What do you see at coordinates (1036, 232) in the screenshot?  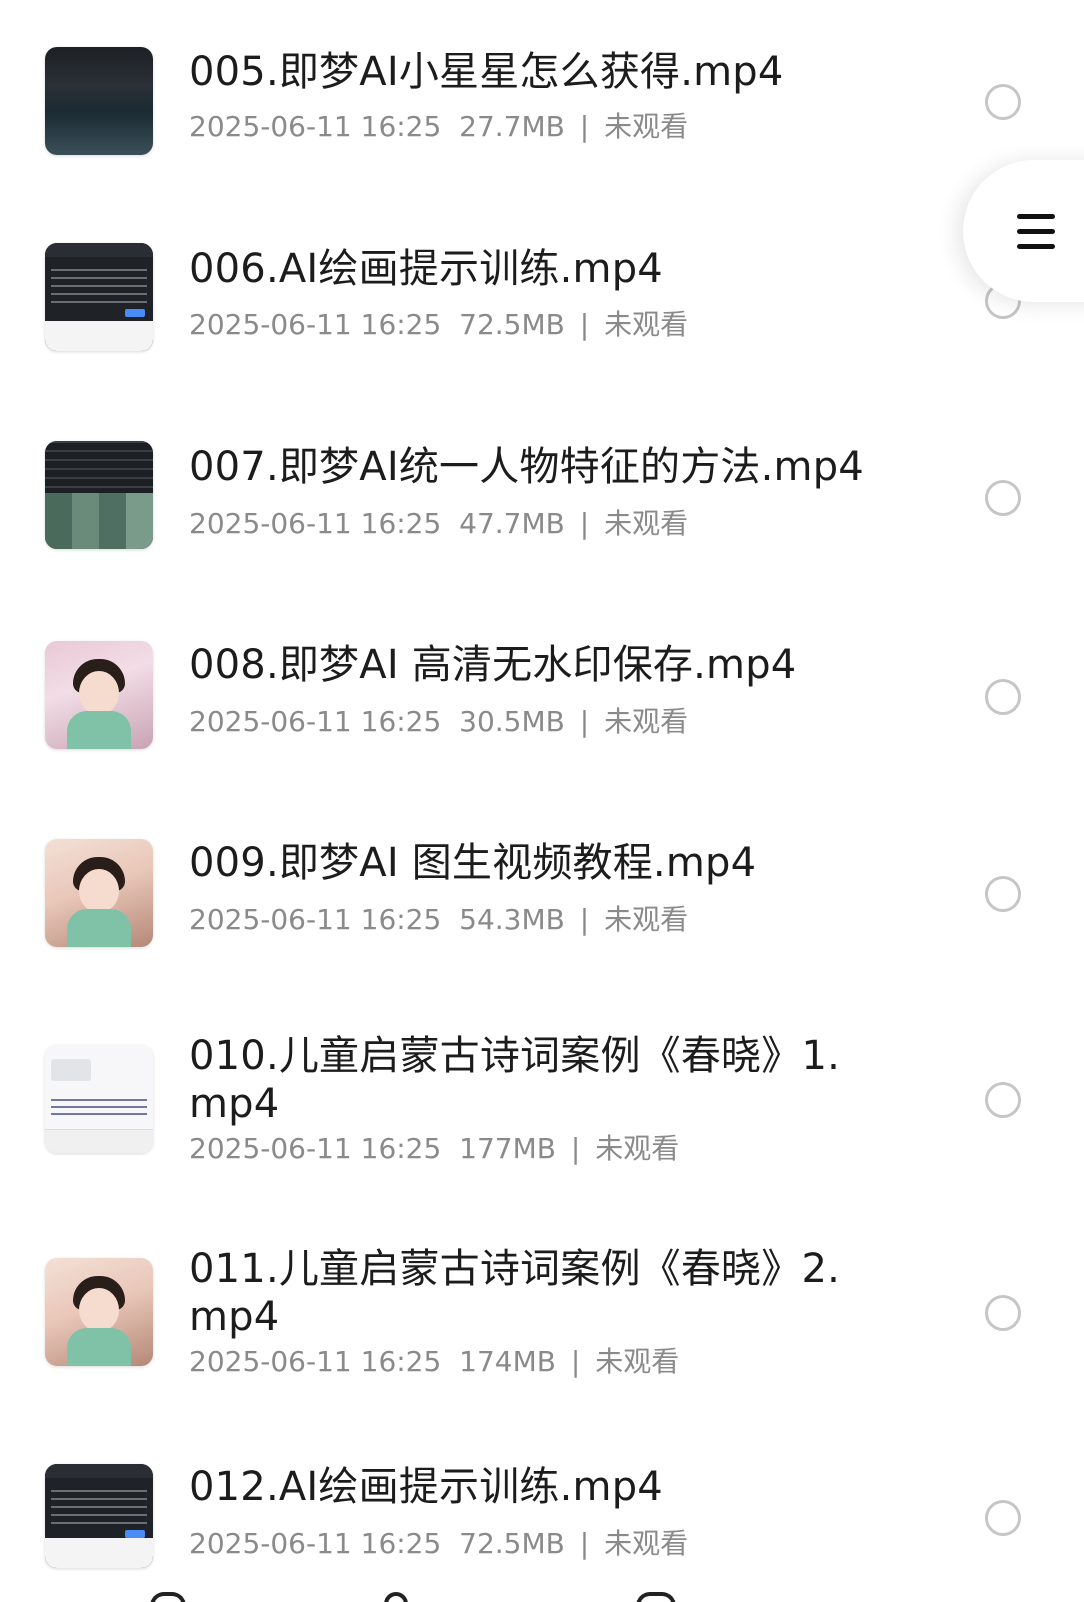 I see `menu-icon` at bounding box center [1036, 232].